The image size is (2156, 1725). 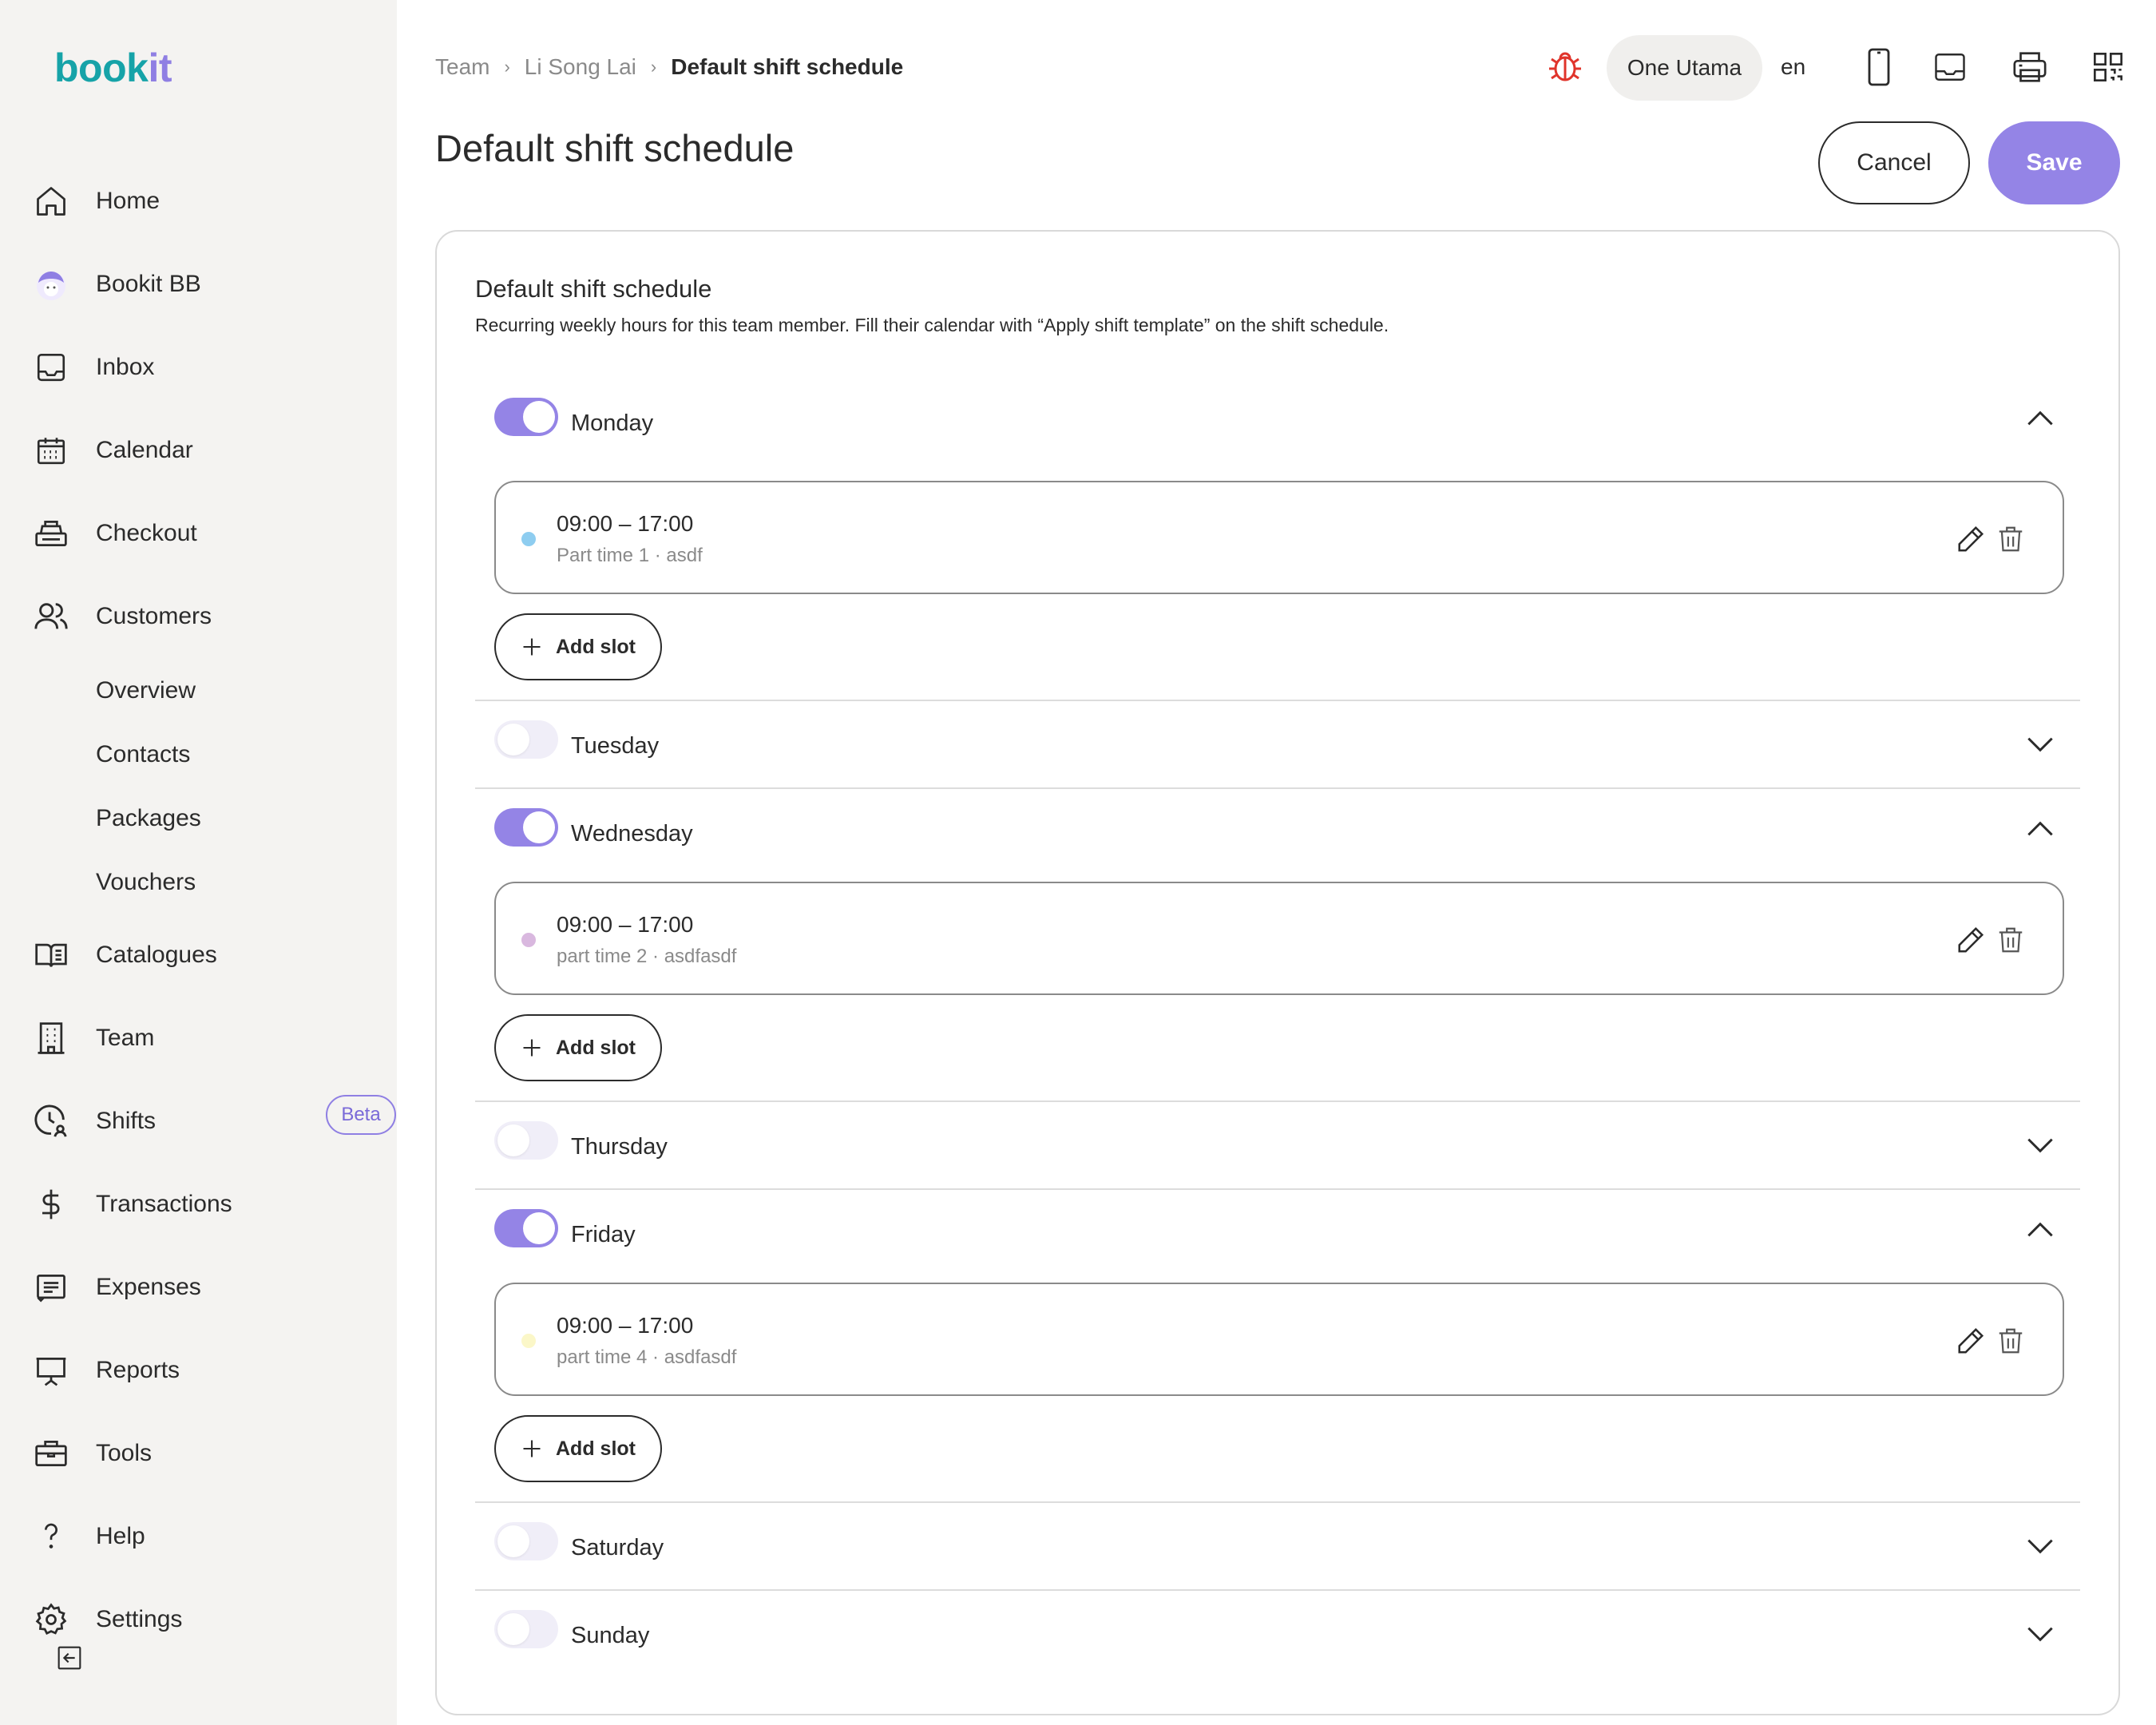 I want to click on sidebar-subitem-packages: Packages, so click(x=148, y=819).